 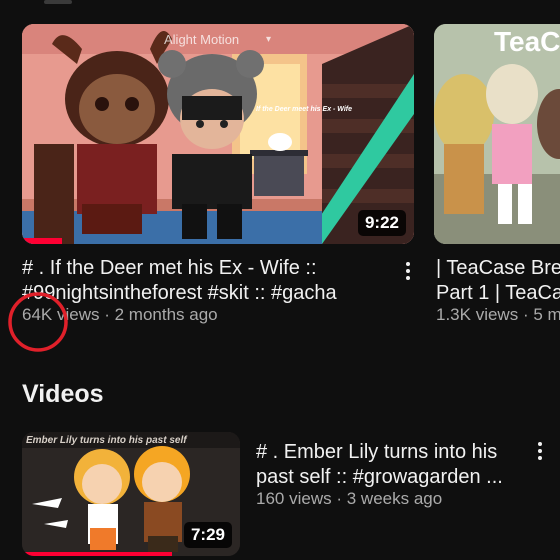 What do you see at coordinates (269, 39) in the screenshot?
I see `watermark-chevron-icon: ▾` at bounding box center [269, 39].